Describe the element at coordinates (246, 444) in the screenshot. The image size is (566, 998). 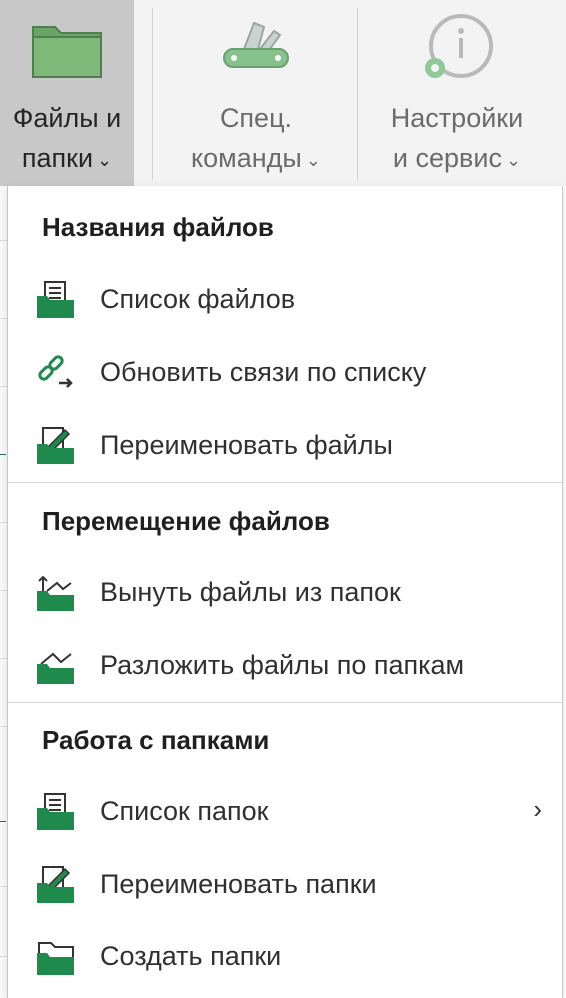
I see `menu-item-label: Переименовать файлы` at that location.